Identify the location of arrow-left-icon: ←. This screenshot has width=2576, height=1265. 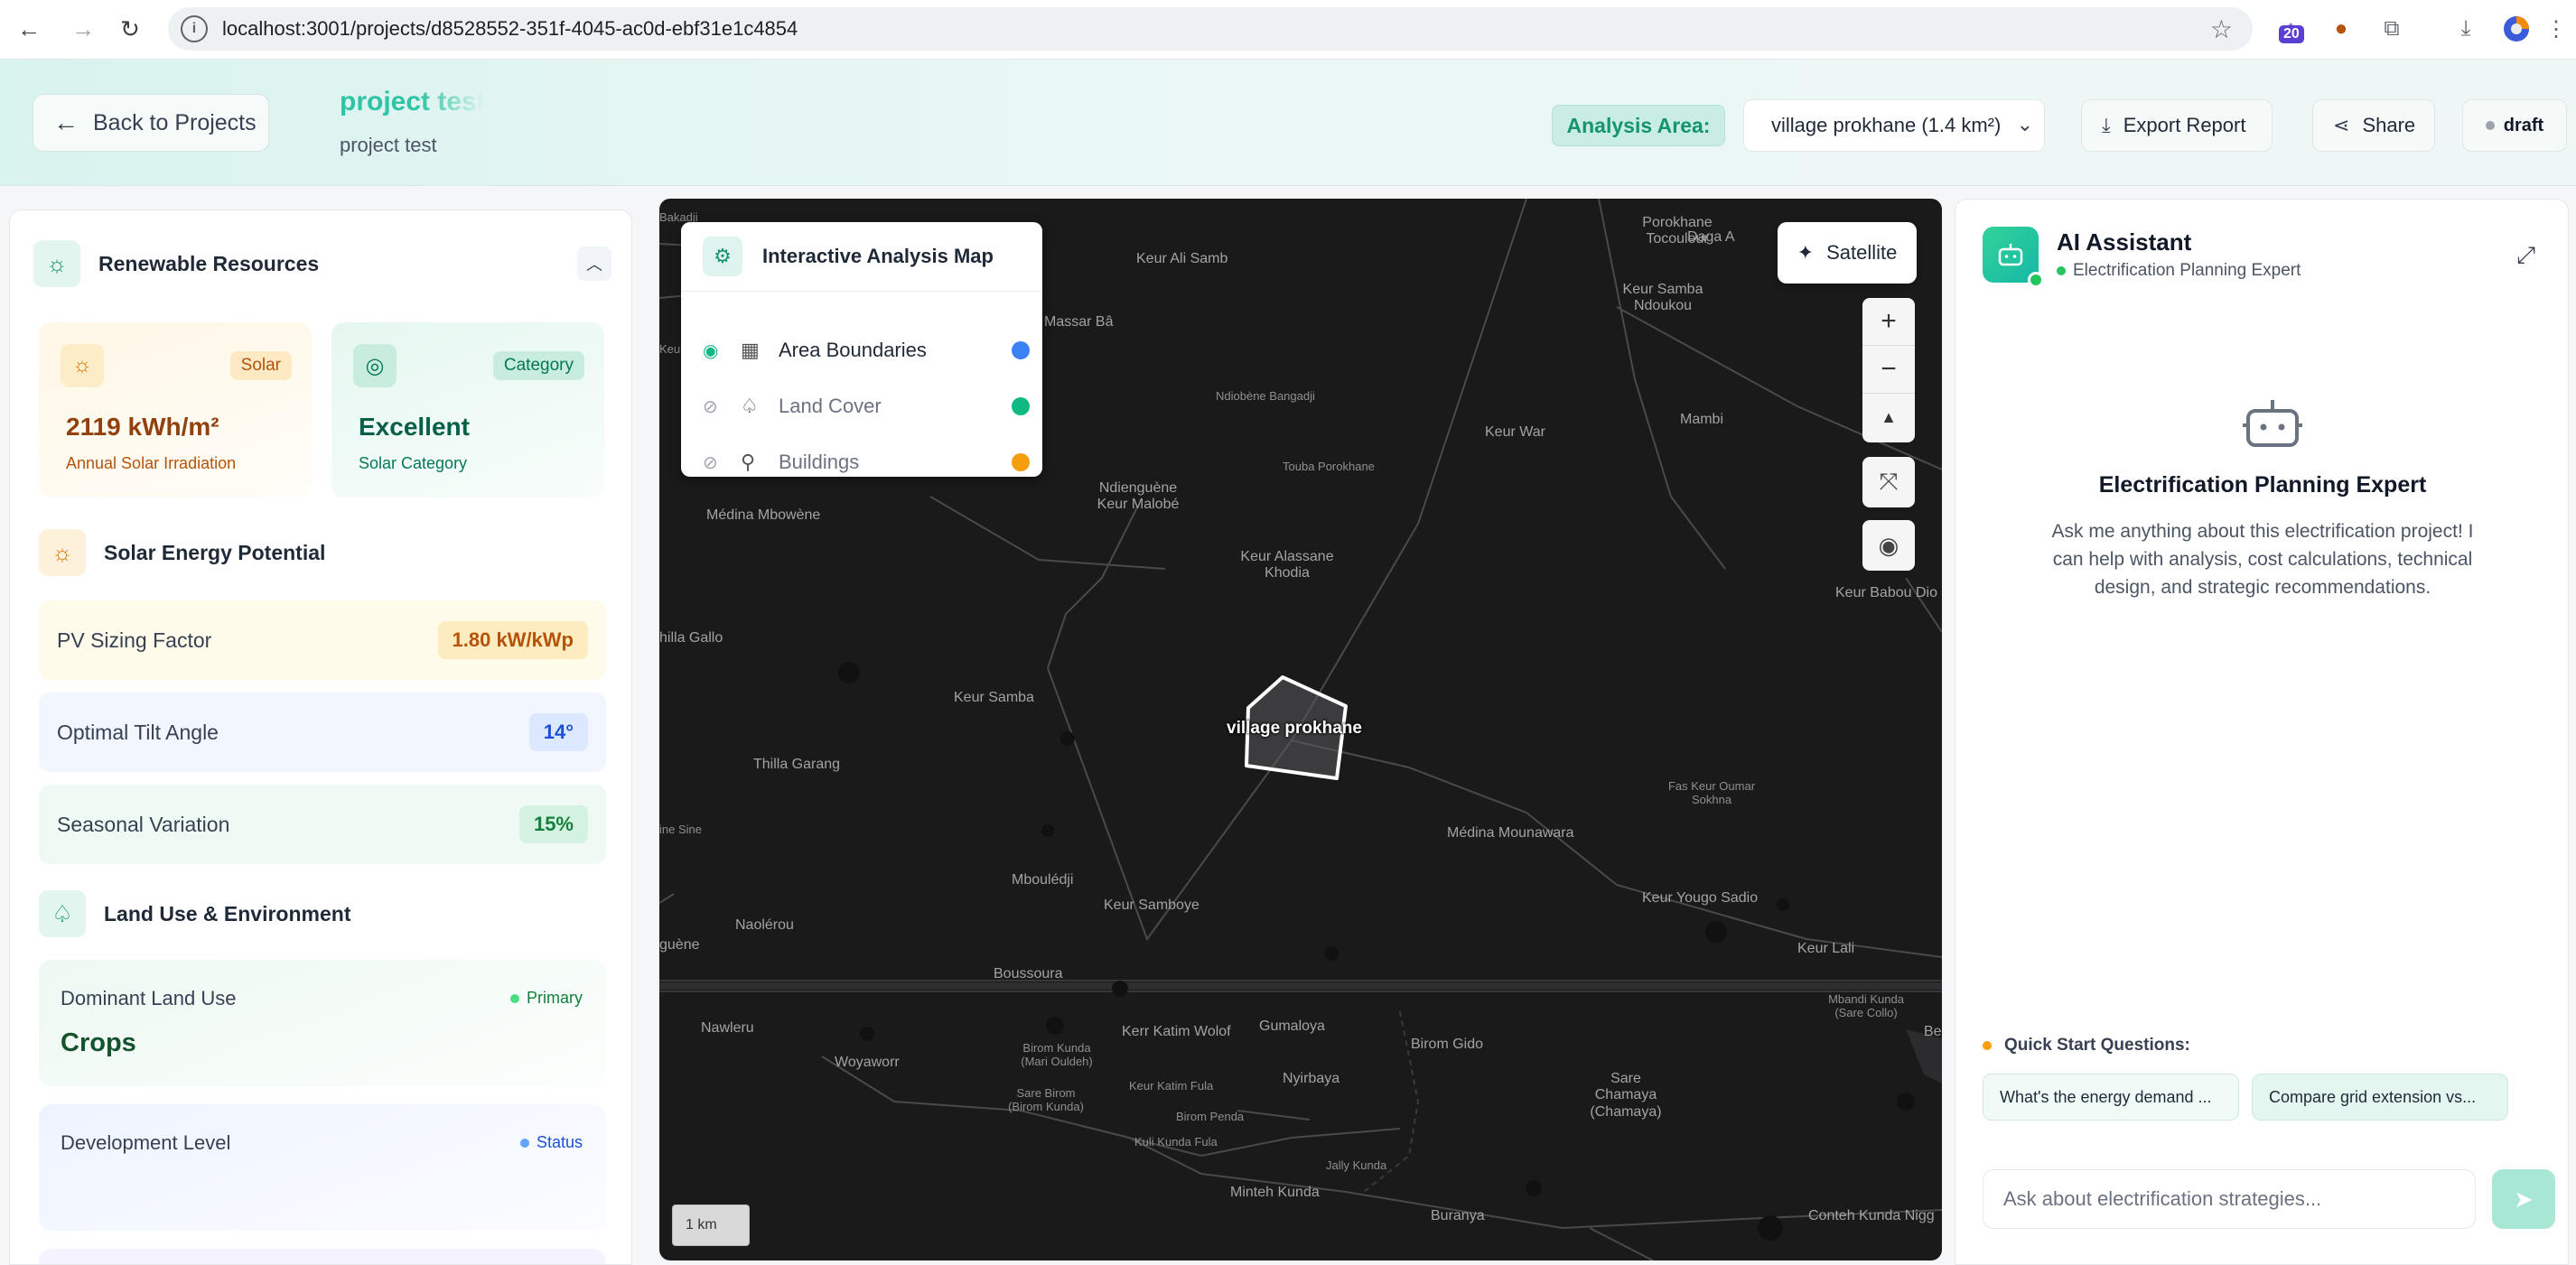
(66, 122).